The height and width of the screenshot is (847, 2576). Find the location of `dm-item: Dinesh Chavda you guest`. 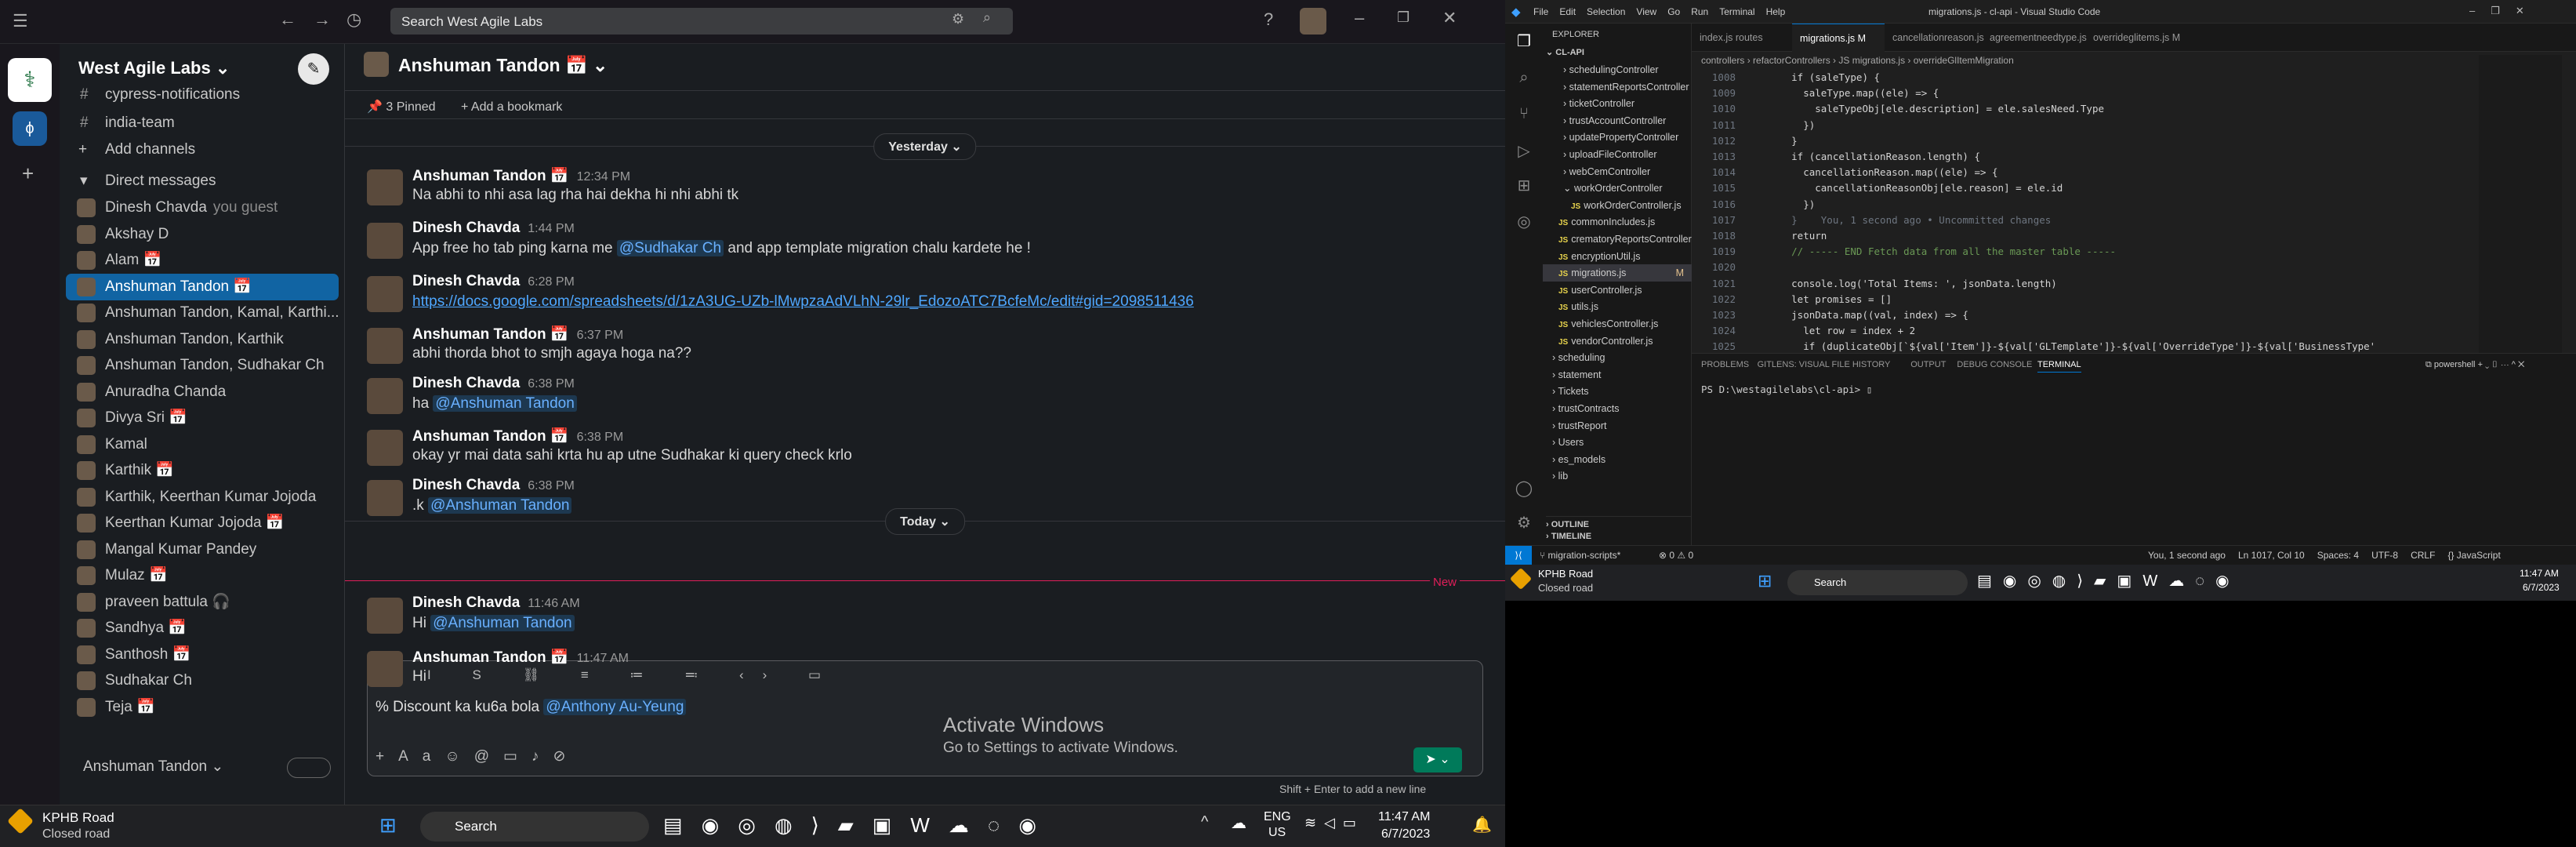

dm-item: Dinesh Chavda you guest is located at coordinates (202, 207).